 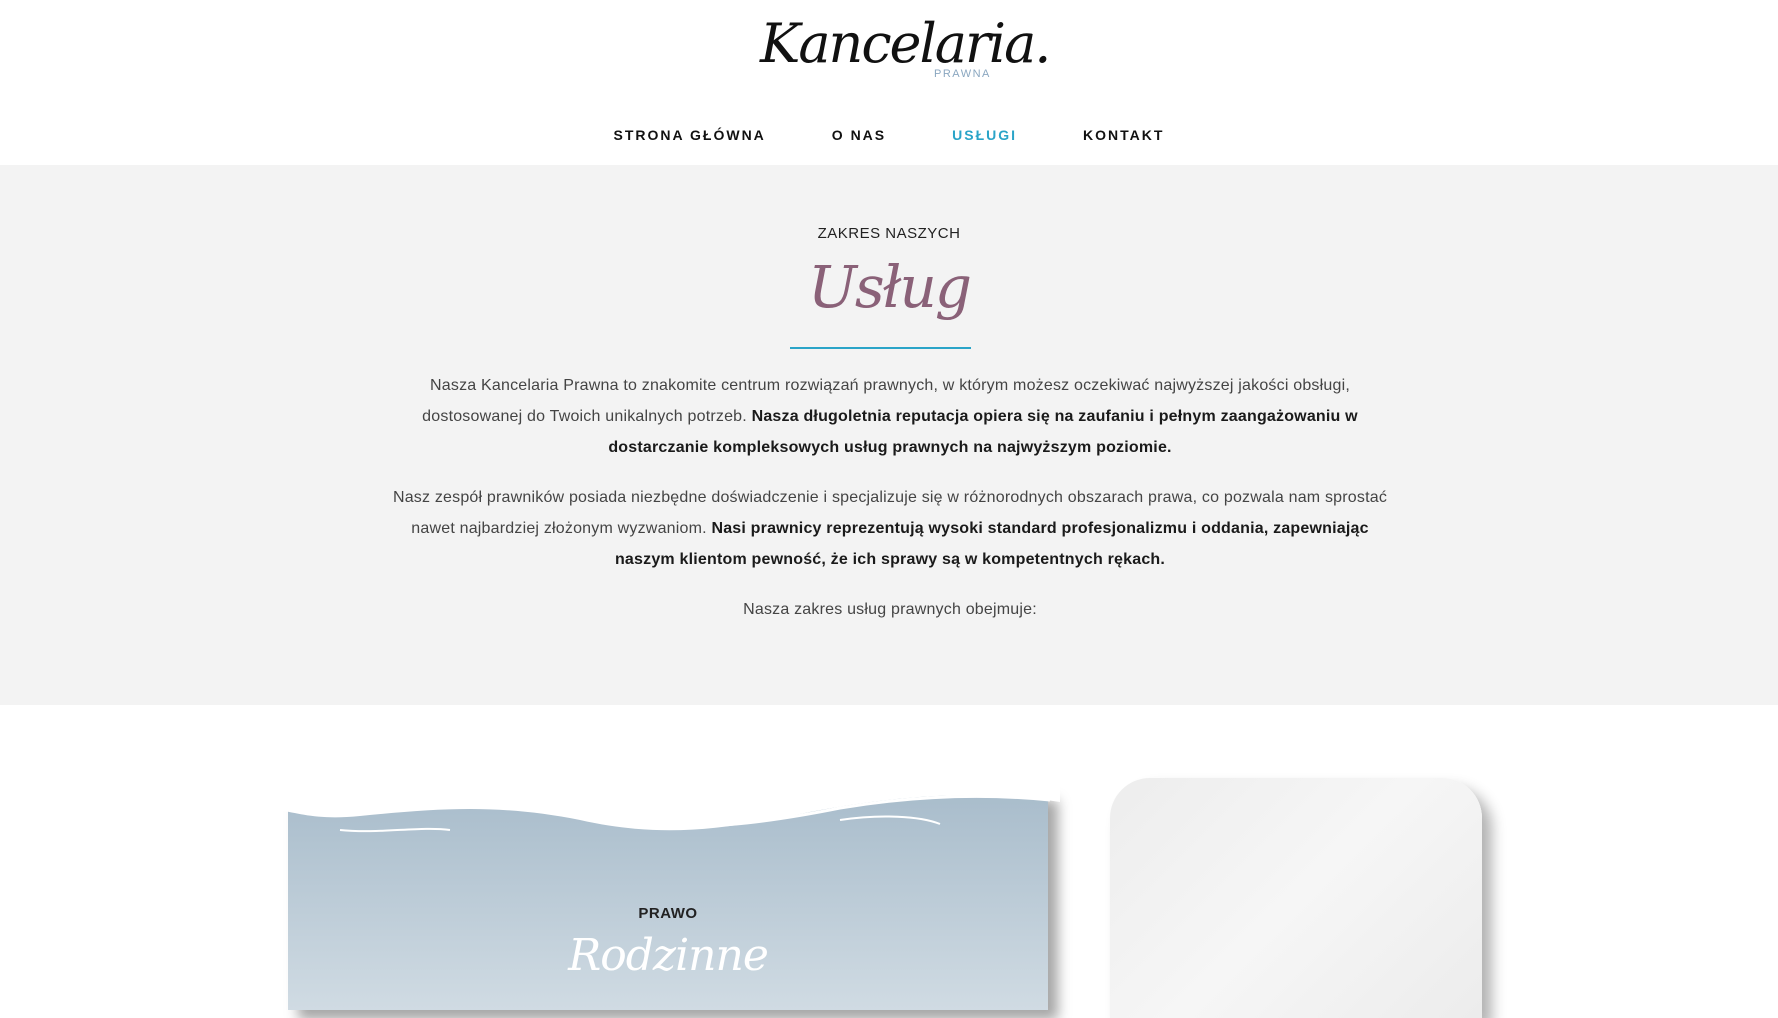 I want to click on logo: Kancelaria. PRAWNA, so click(x=905, y=48).